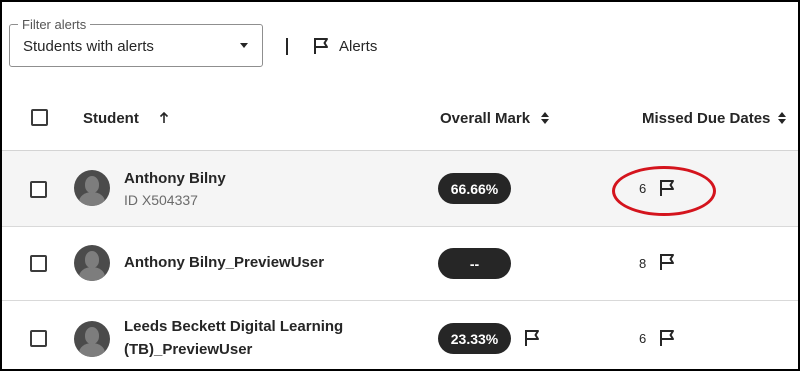  What do you see at coordinates (474, 188) in the screenshot?
I see `overall-mark-badge: 66.66%` at bounding box center [474, 188].